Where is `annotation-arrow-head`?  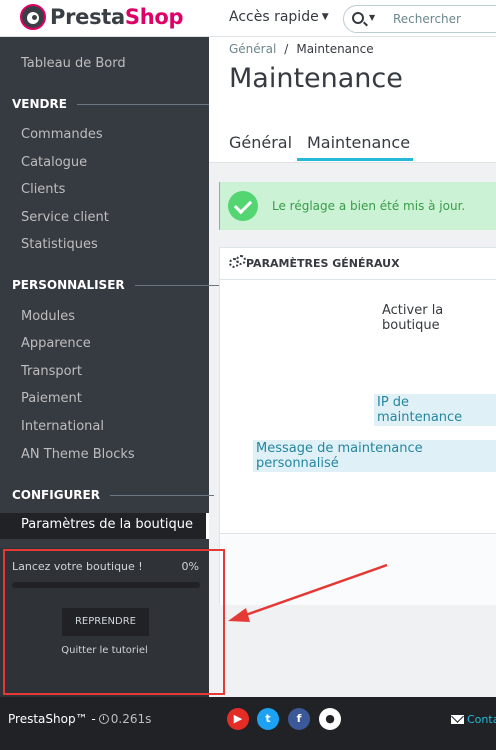 annotation-arrow-head is located at coordinates (239, 615).